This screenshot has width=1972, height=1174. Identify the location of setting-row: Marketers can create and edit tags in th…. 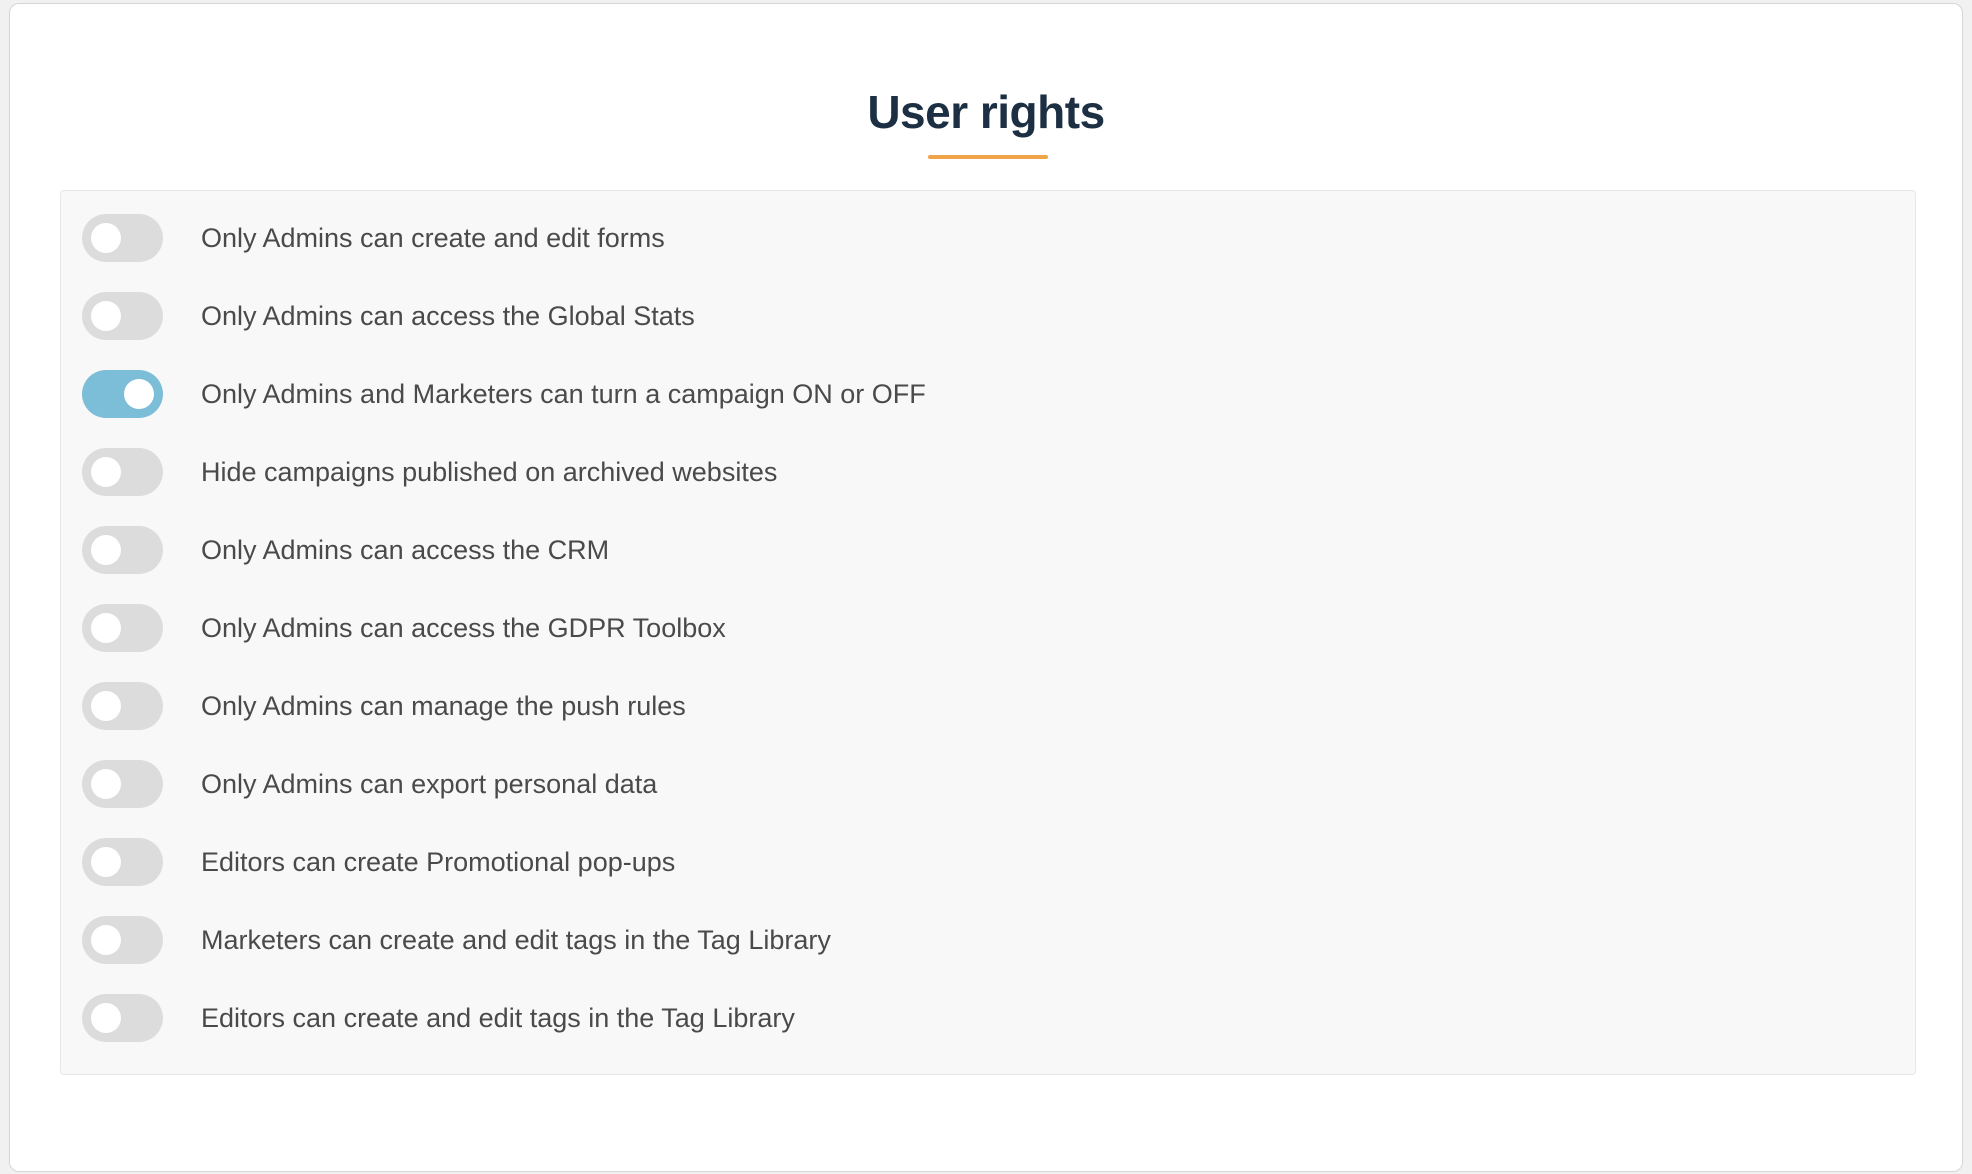
(988, 940).